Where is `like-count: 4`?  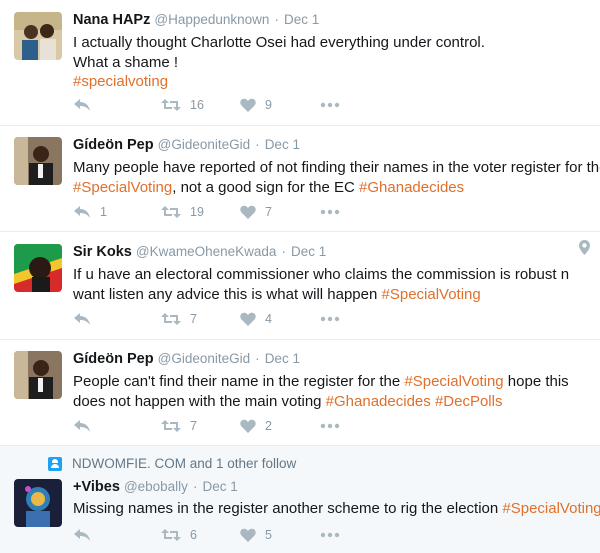
like-count: 4 is located at coordinates (268, 319).